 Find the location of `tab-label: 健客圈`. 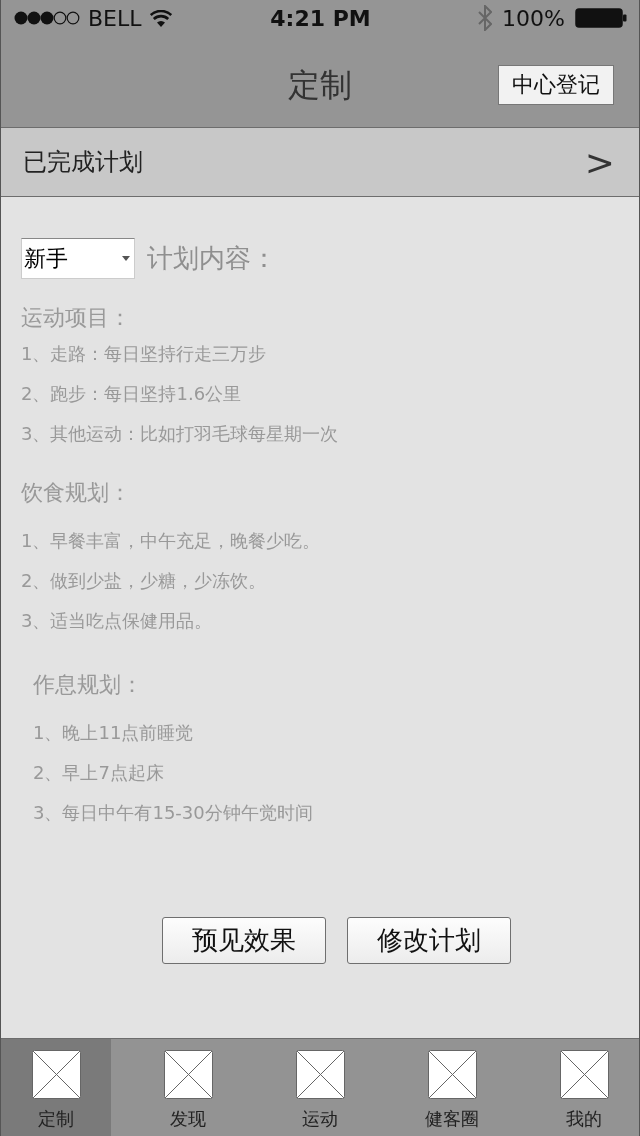

tab-label: 健客圈 is located at coordinates (452, 1119).